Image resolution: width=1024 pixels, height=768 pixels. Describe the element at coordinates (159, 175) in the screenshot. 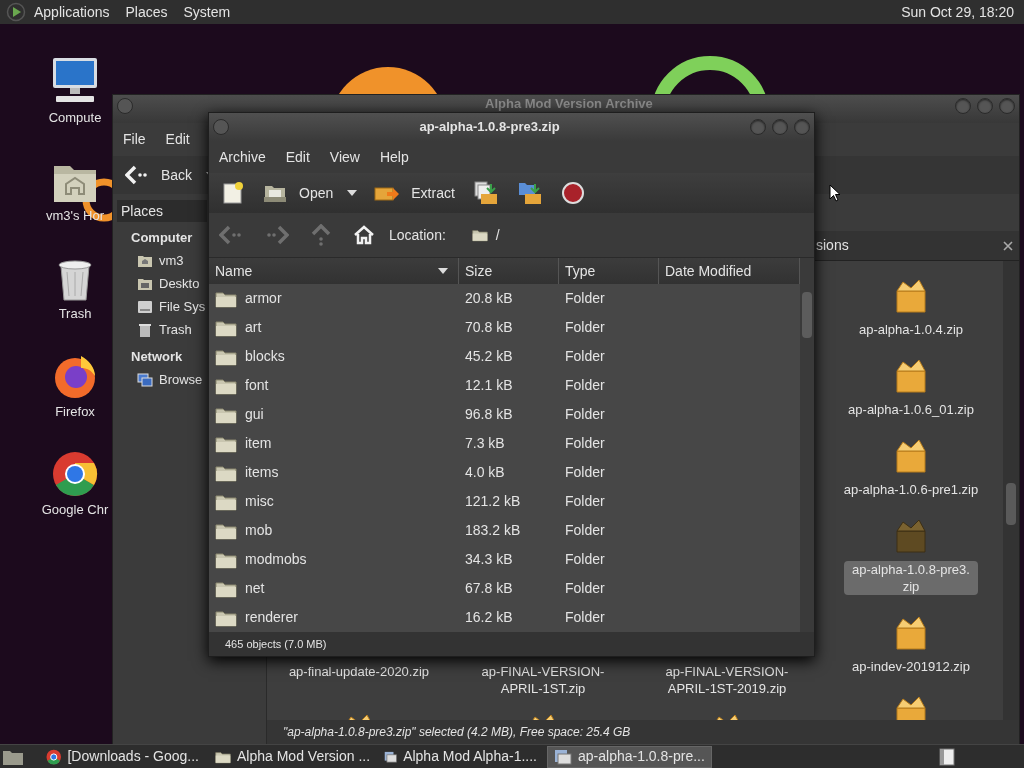

I see `back-button: Back` at that location.